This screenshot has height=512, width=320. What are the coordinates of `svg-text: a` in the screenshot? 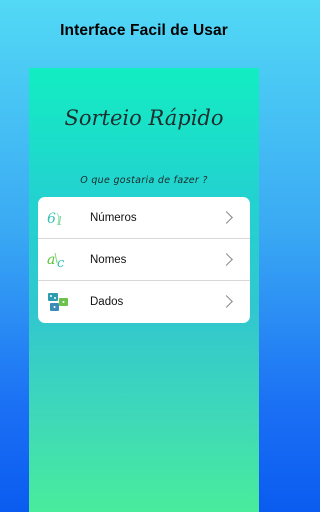 It's located at (51, 260).